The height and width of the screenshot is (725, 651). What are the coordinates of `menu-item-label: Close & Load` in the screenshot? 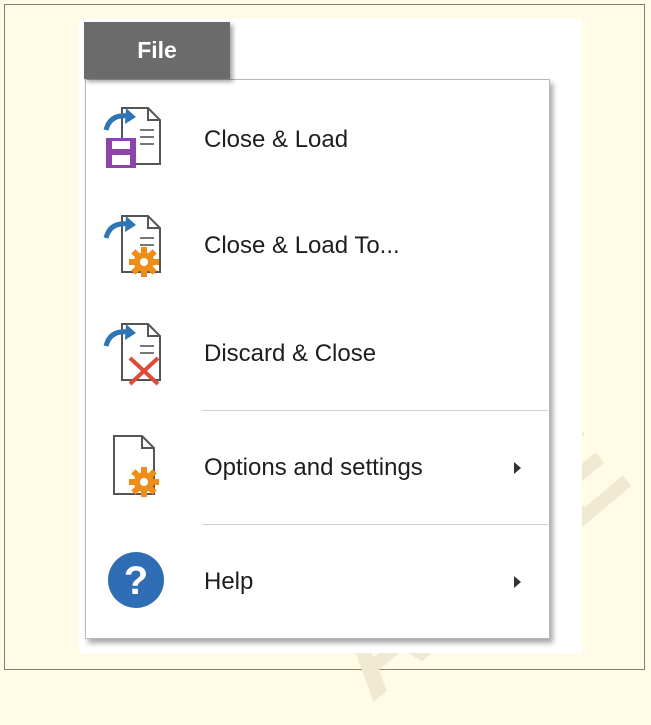 It's located at (276, 139).